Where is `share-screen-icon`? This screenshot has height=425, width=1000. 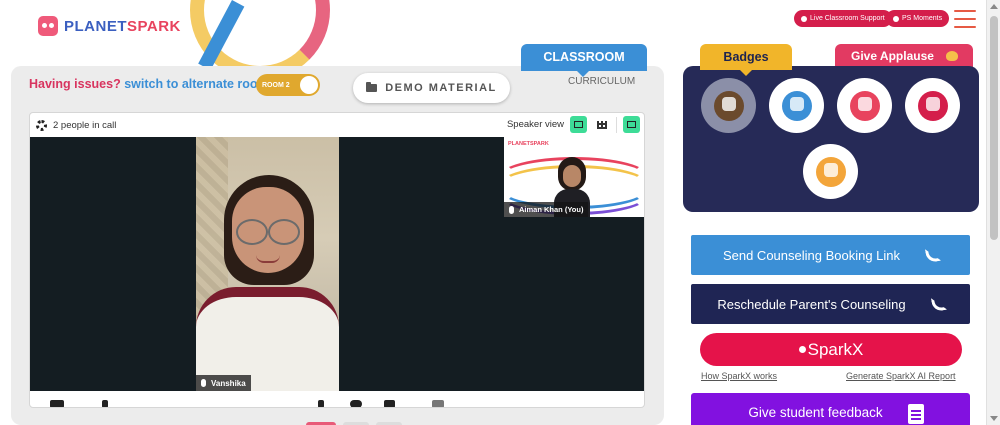
share-screen-icon is located at coordinates (389, 403).